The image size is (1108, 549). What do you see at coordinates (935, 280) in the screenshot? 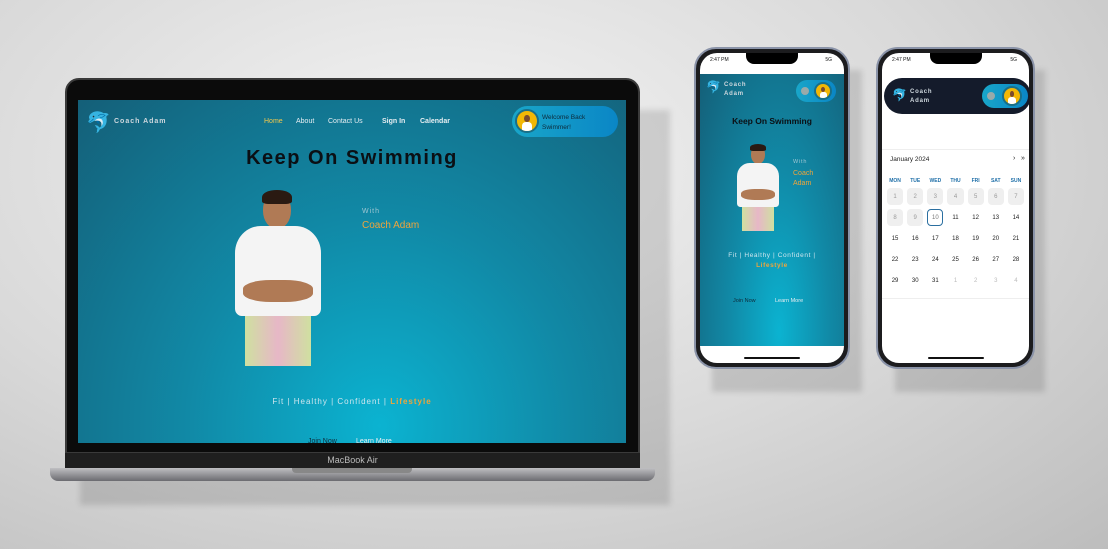
I see `calendar-day: 31` at bounding box center [935, 280].